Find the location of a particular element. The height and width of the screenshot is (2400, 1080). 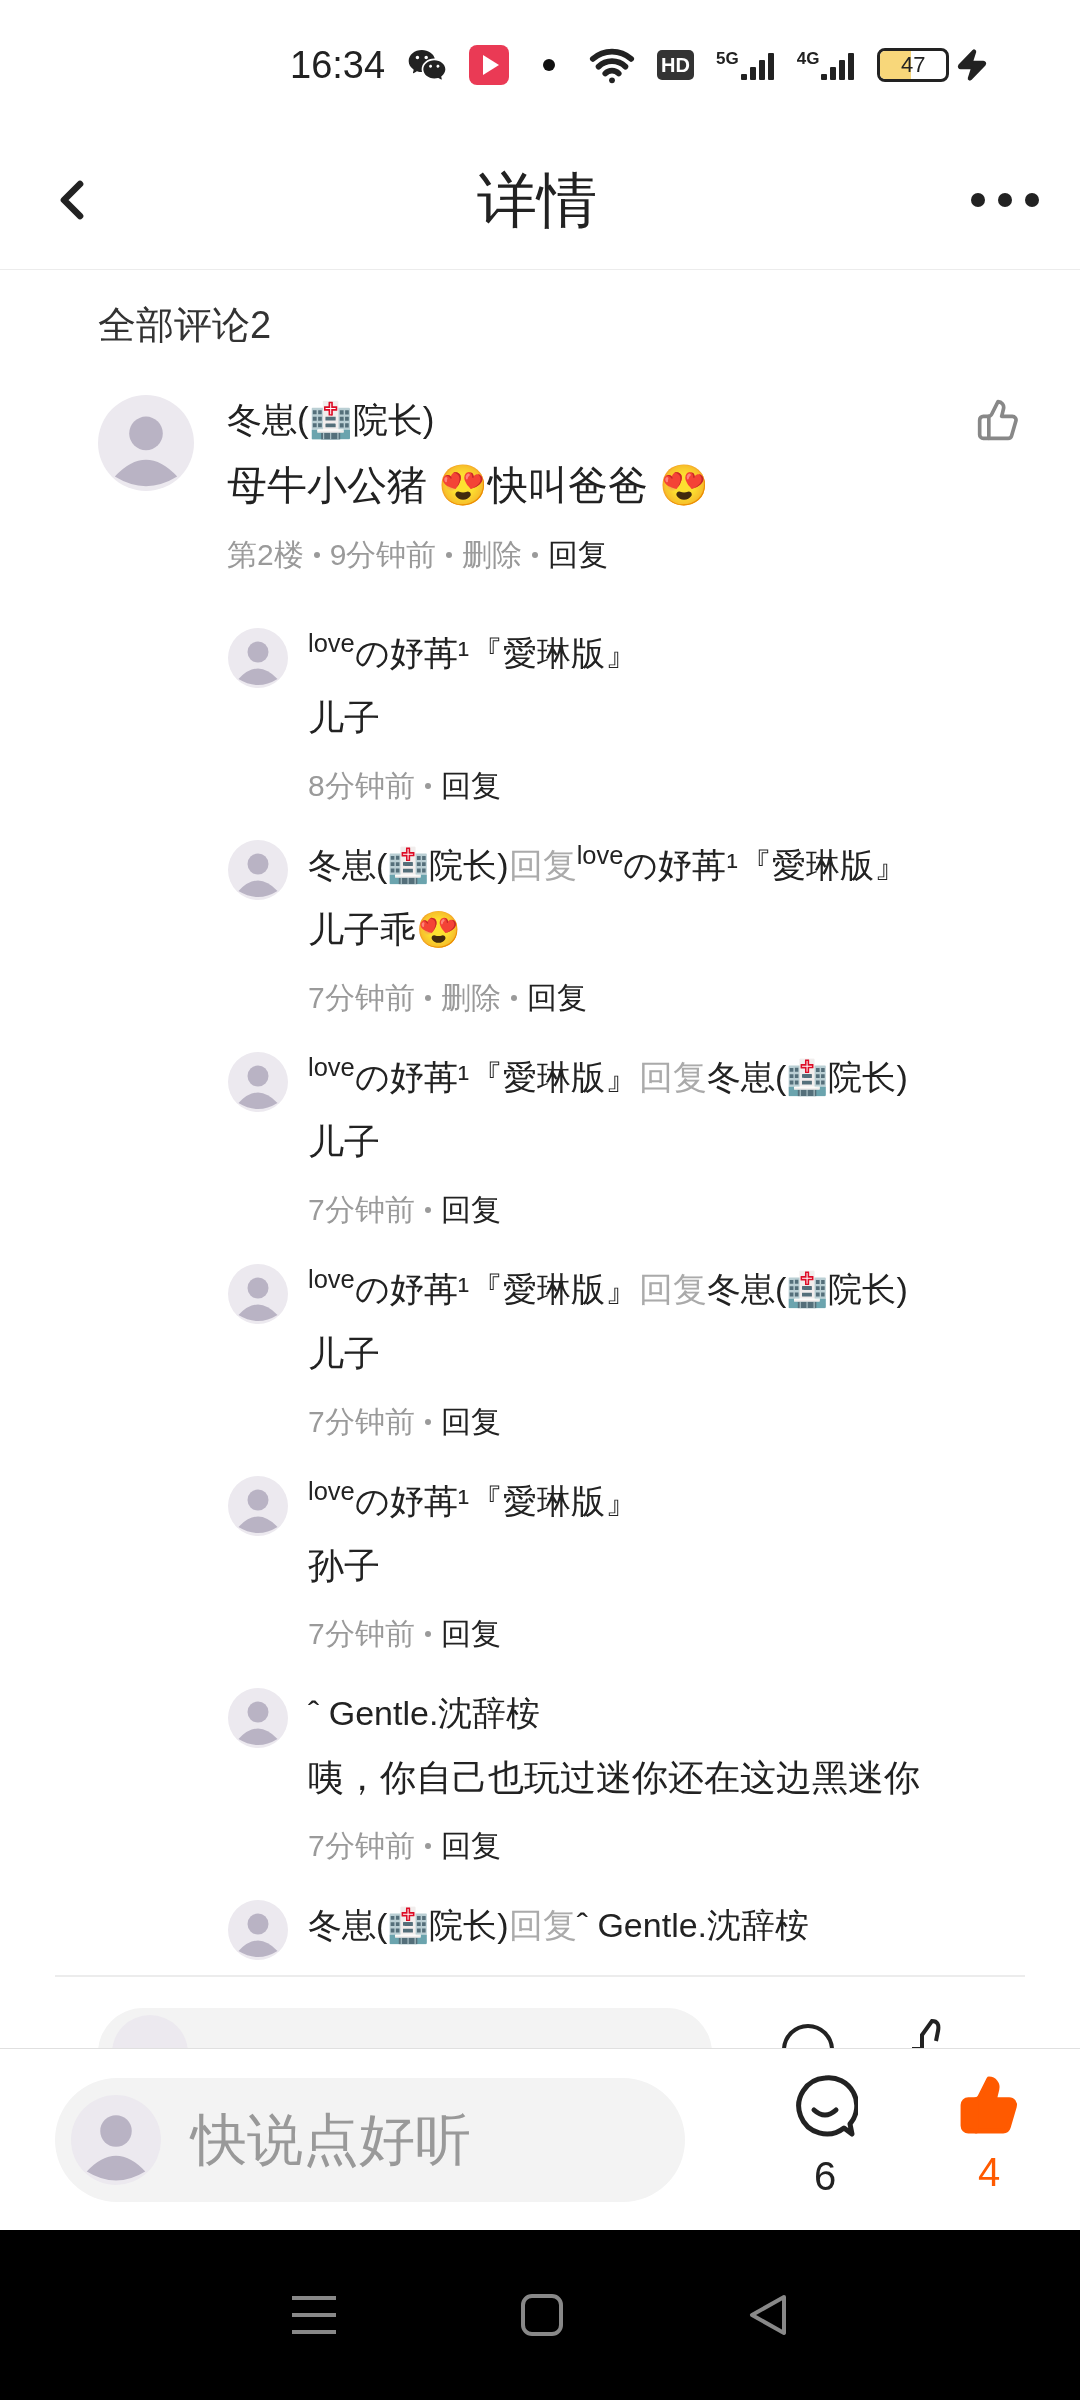

reply-header: 冬崽(🏥院长)回复$^{love}$の妤苒¹『愛琳版』 is located at coordinates (608, 863).